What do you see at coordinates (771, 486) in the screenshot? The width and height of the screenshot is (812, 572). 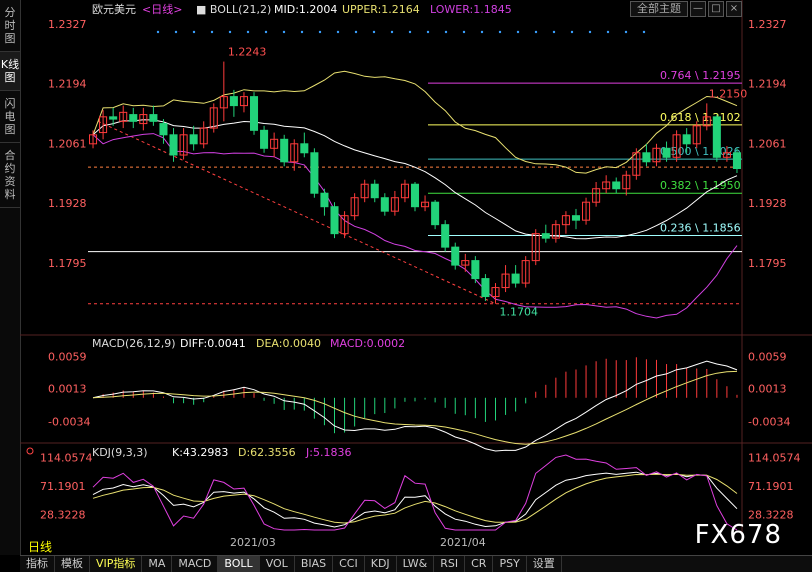 I see `kdj-tick-right: 71.1901` at bounding box center [771, 486].